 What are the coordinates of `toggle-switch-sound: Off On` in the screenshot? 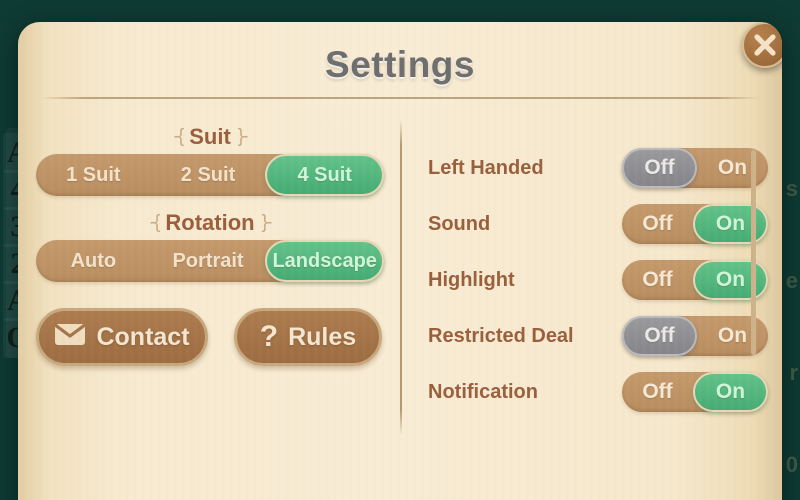 It's located at (695, 224).